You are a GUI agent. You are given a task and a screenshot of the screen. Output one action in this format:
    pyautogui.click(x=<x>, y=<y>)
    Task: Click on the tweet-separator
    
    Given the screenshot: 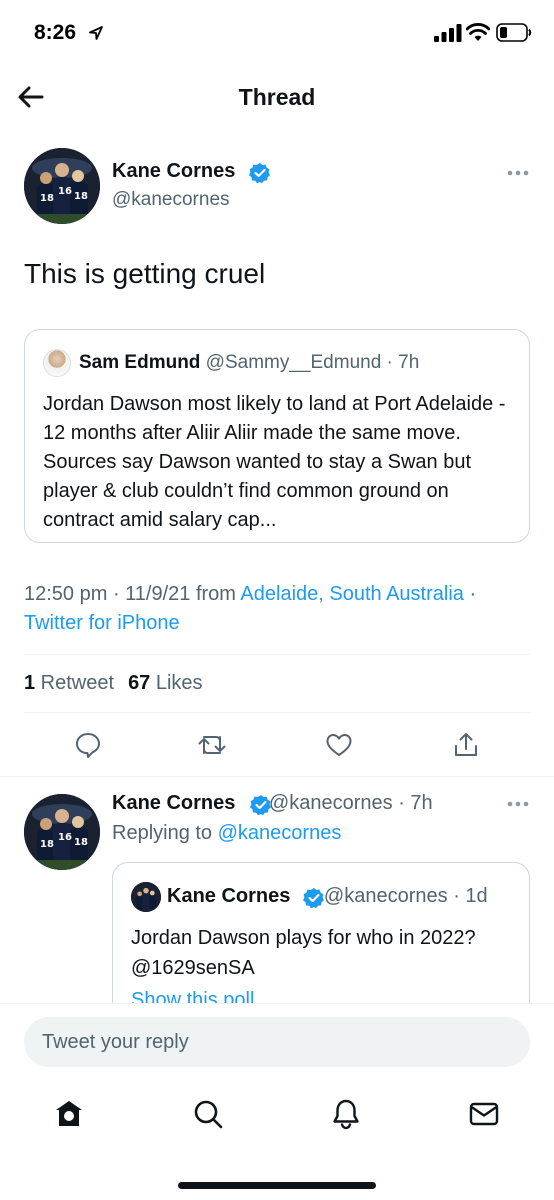 What is the action you would take?
    pyautogui.click(x=277, y=776)
    